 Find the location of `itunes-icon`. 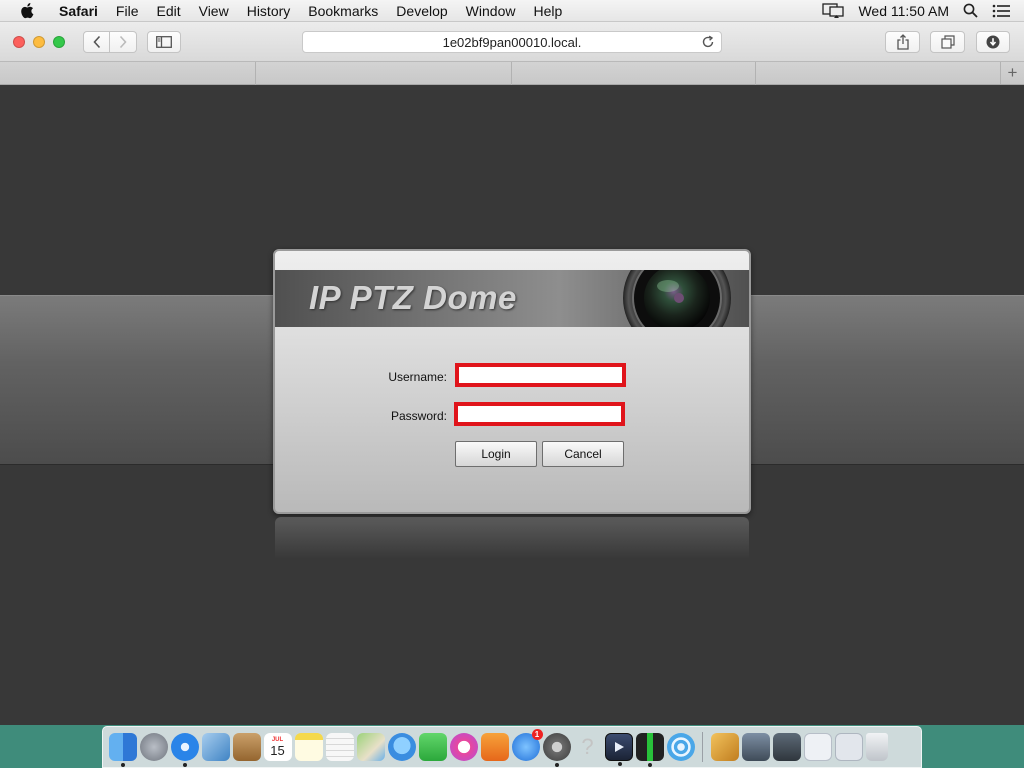

itunes-icon is located at coordinates (463, 747).